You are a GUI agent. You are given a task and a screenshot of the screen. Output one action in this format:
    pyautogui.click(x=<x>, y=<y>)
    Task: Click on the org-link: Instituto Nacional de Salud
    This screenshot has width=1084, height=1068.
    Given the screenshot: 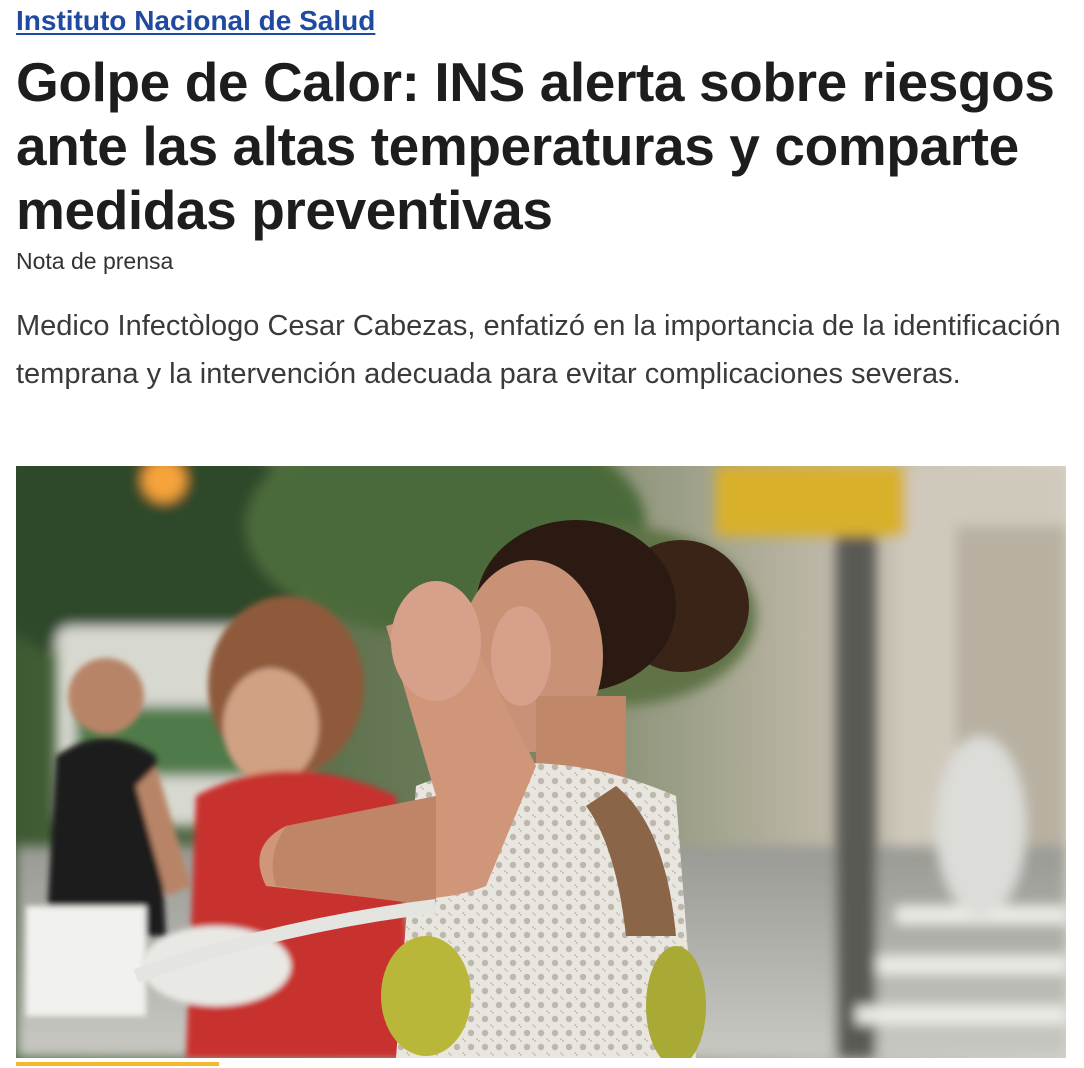 What is the action you would take?
    pyautogui.click(x=195, y=21)
    